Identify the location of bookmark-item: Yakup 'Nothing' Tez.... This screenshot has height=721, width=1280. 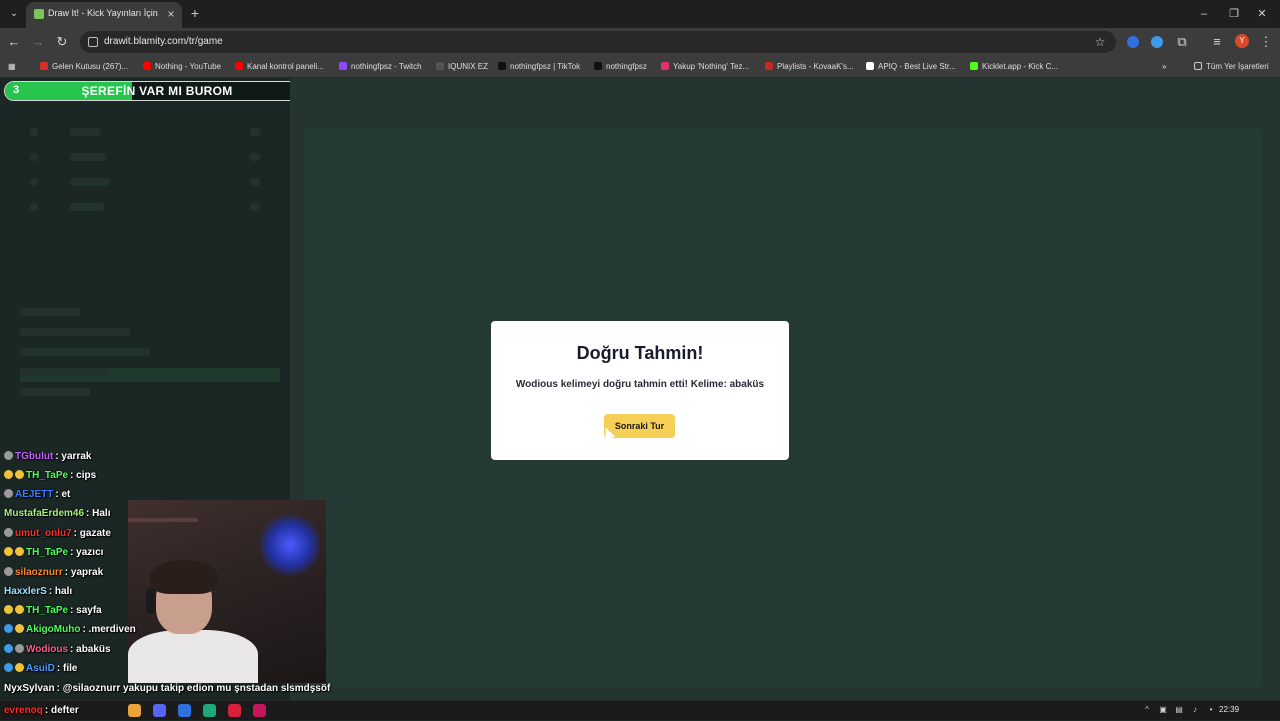
(705, 67).